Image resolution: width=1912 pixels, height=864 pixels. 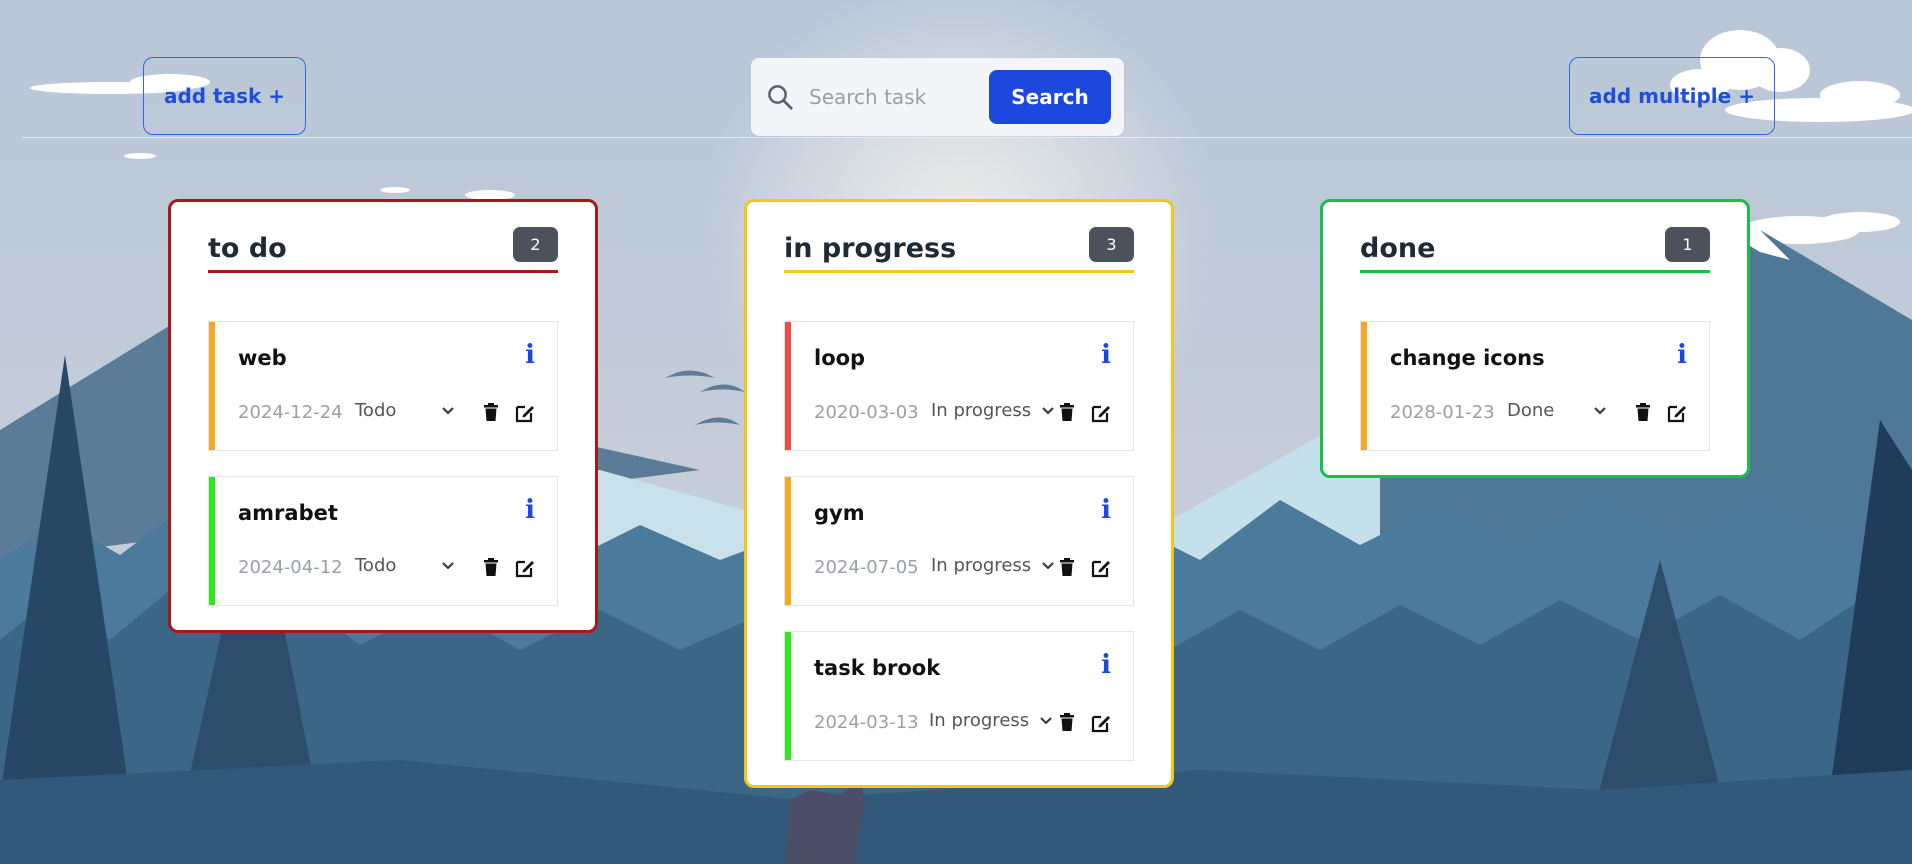 I want to click on task-date: 2024-03-13, so click(x=866, y=722).